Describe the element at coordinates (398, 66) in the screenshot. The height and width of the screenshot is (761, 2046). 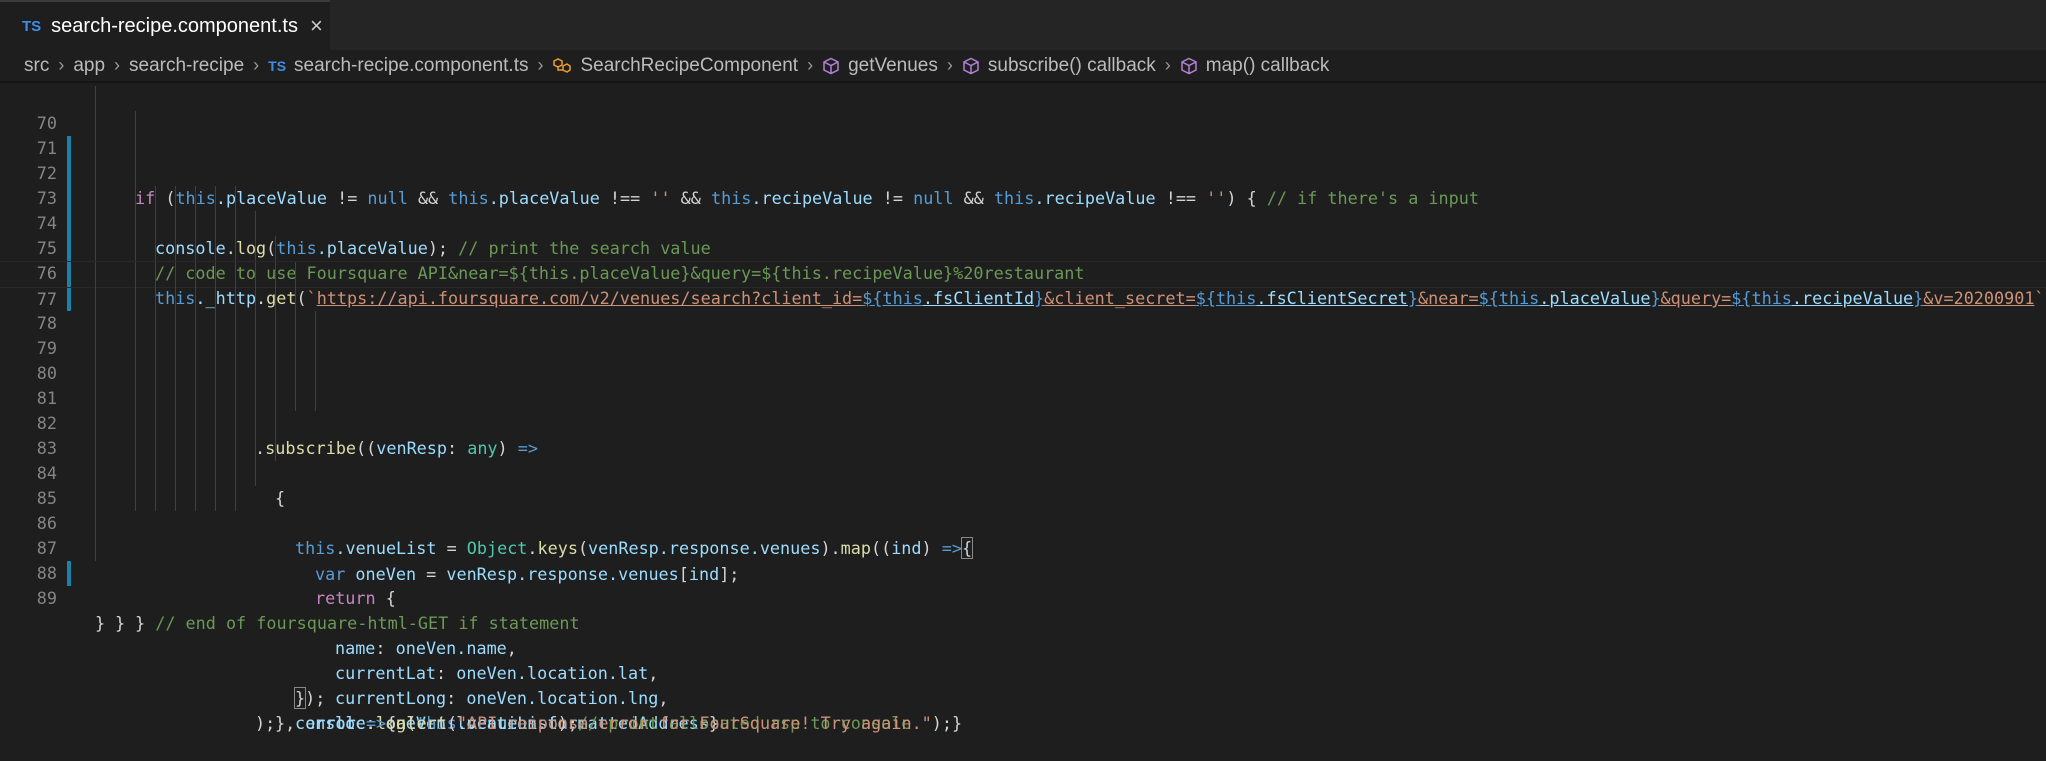
I see `breadcrumb-item-file: TS search-recipe.component.ts` at that location.